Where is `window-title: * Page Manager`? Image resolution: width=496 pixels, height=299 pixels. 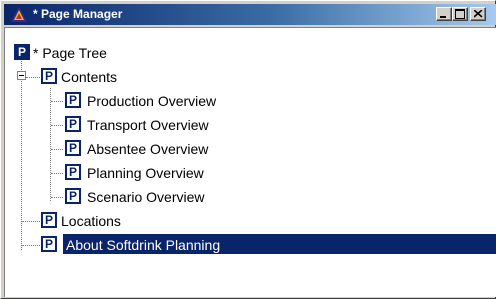 window-title: * Page Manager is located at coordinates (78, 14).